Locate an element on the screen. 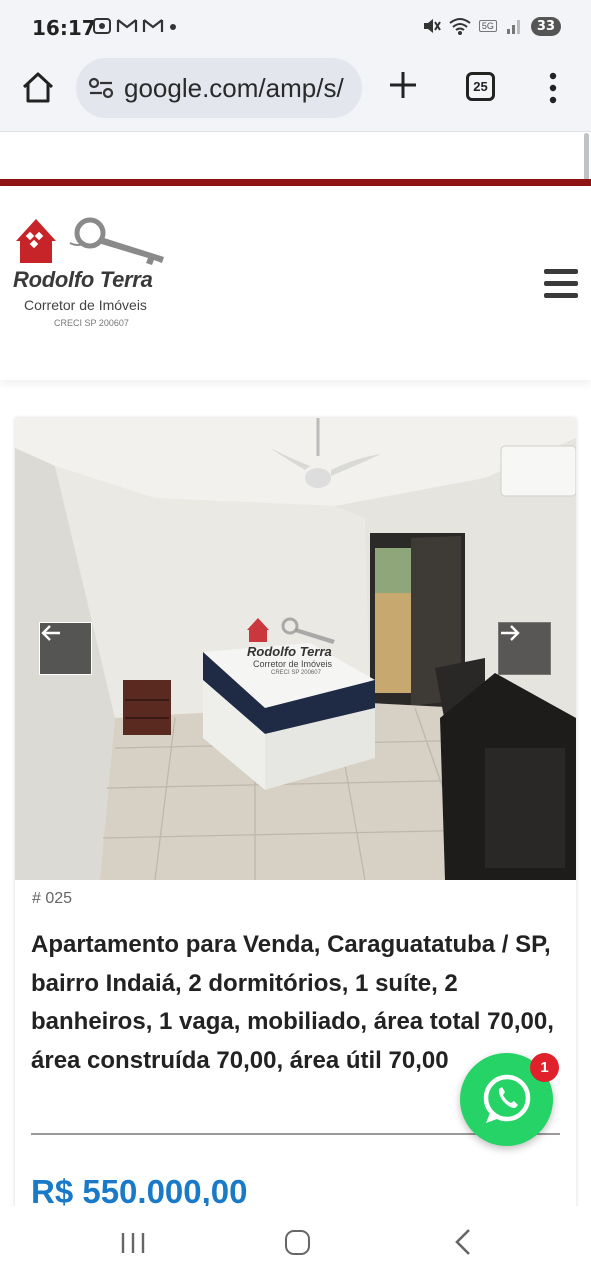 This screenshot has height=1280, width=591. system-icons: 5G 33 is located at coordinates (491, 26).